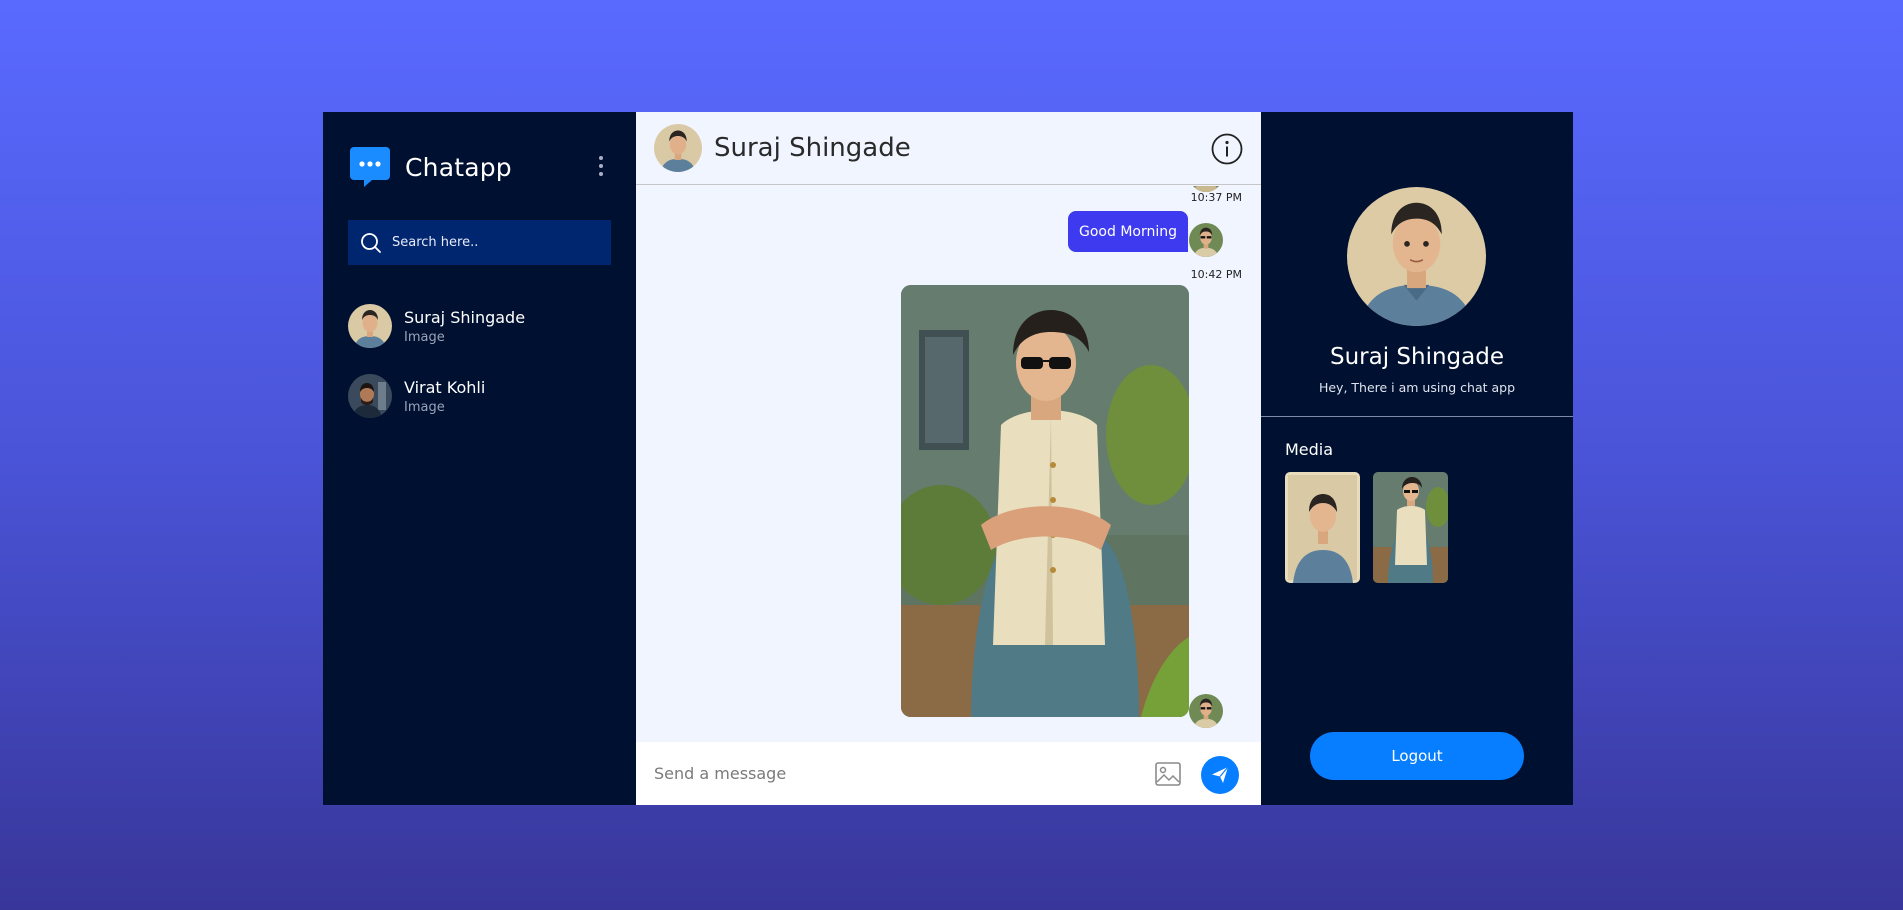 The image size is (1903, 910). What do you see at coordinates (1416, 256) in the screenshot?
I see `profile-avatar` at bounding box center [1416, 256].